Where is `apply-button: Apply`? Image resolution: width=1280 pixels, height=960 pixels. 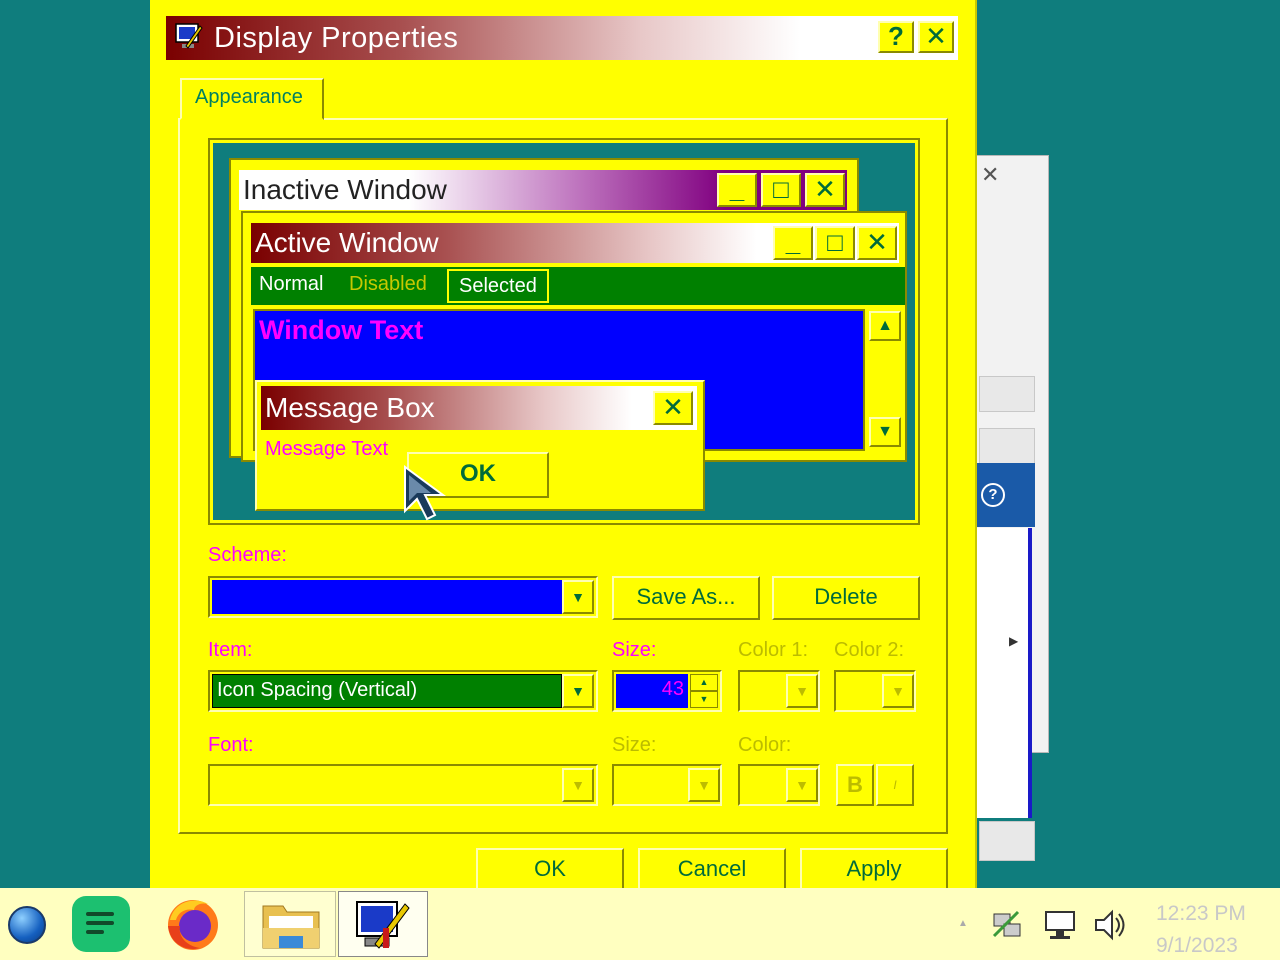
apply-button: Apply is located at coordinates (874, 870).